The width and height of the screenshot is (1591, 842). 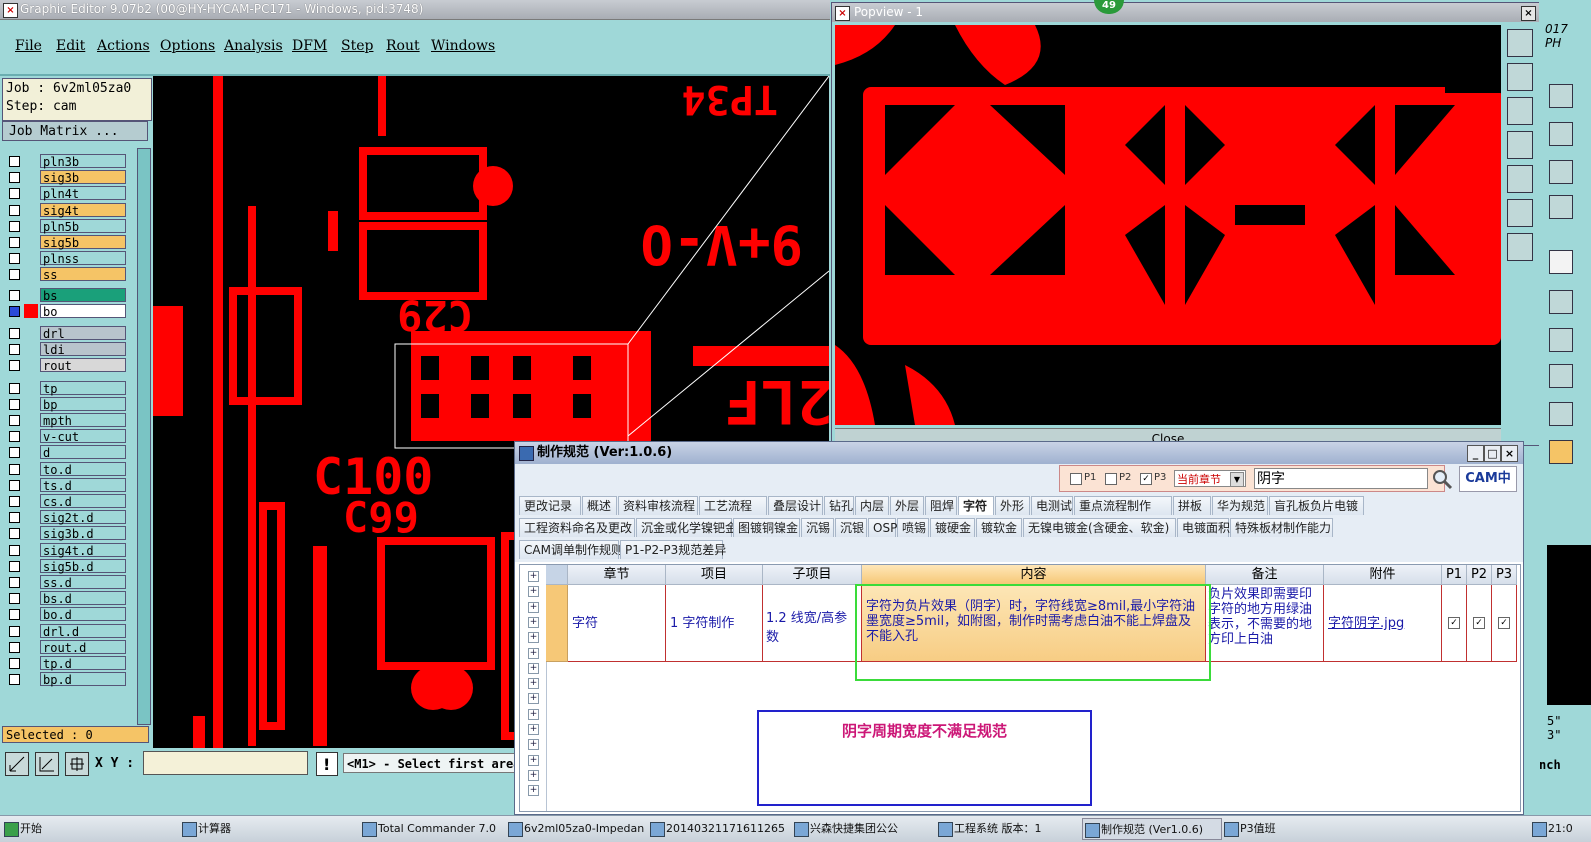 I want to click on search-button, so click(x=1442, y=479).